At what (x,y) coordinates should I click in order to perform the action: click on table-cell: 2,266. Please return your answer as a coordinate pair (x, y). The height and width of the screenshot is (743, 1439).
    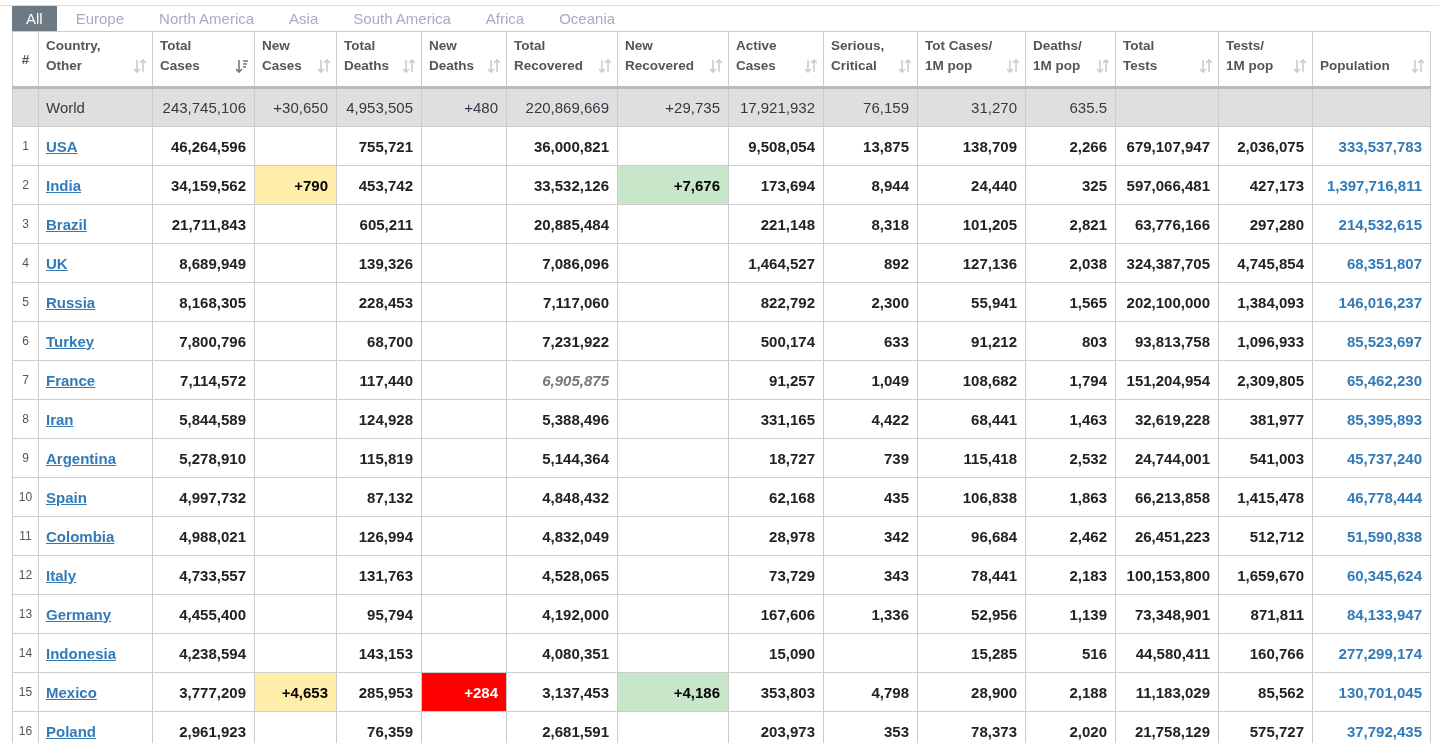
    Looking at the image, I should click on (1070, 146).